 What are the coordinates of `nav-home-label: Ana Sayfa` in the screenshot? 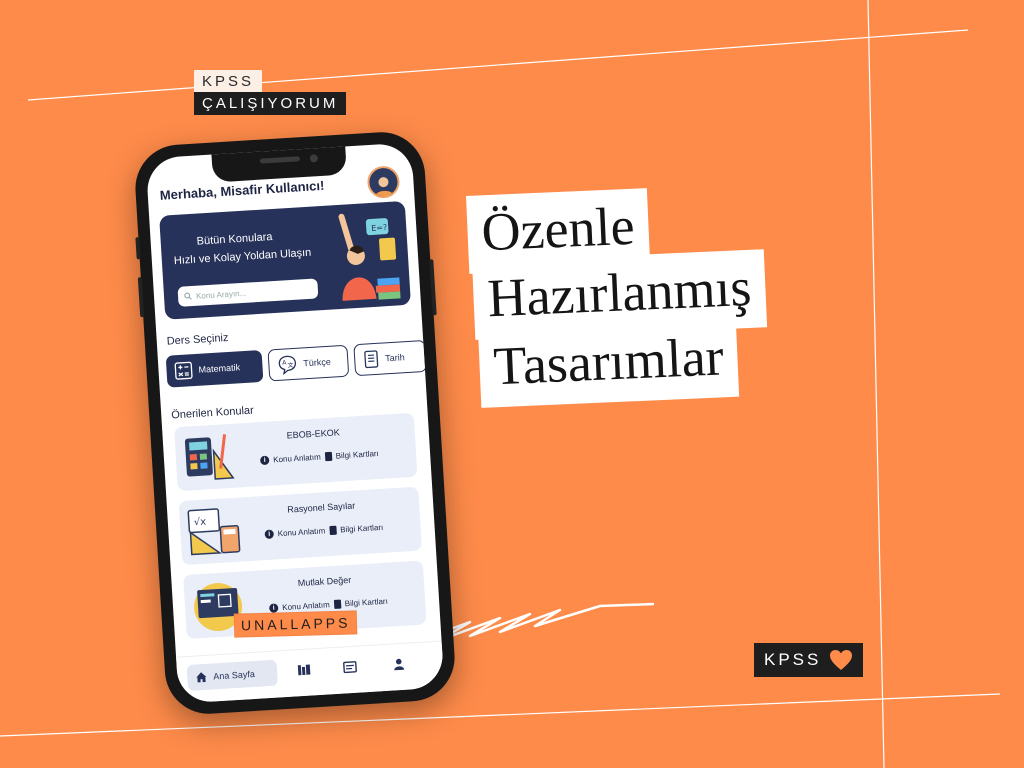 It's located at (234, 675).